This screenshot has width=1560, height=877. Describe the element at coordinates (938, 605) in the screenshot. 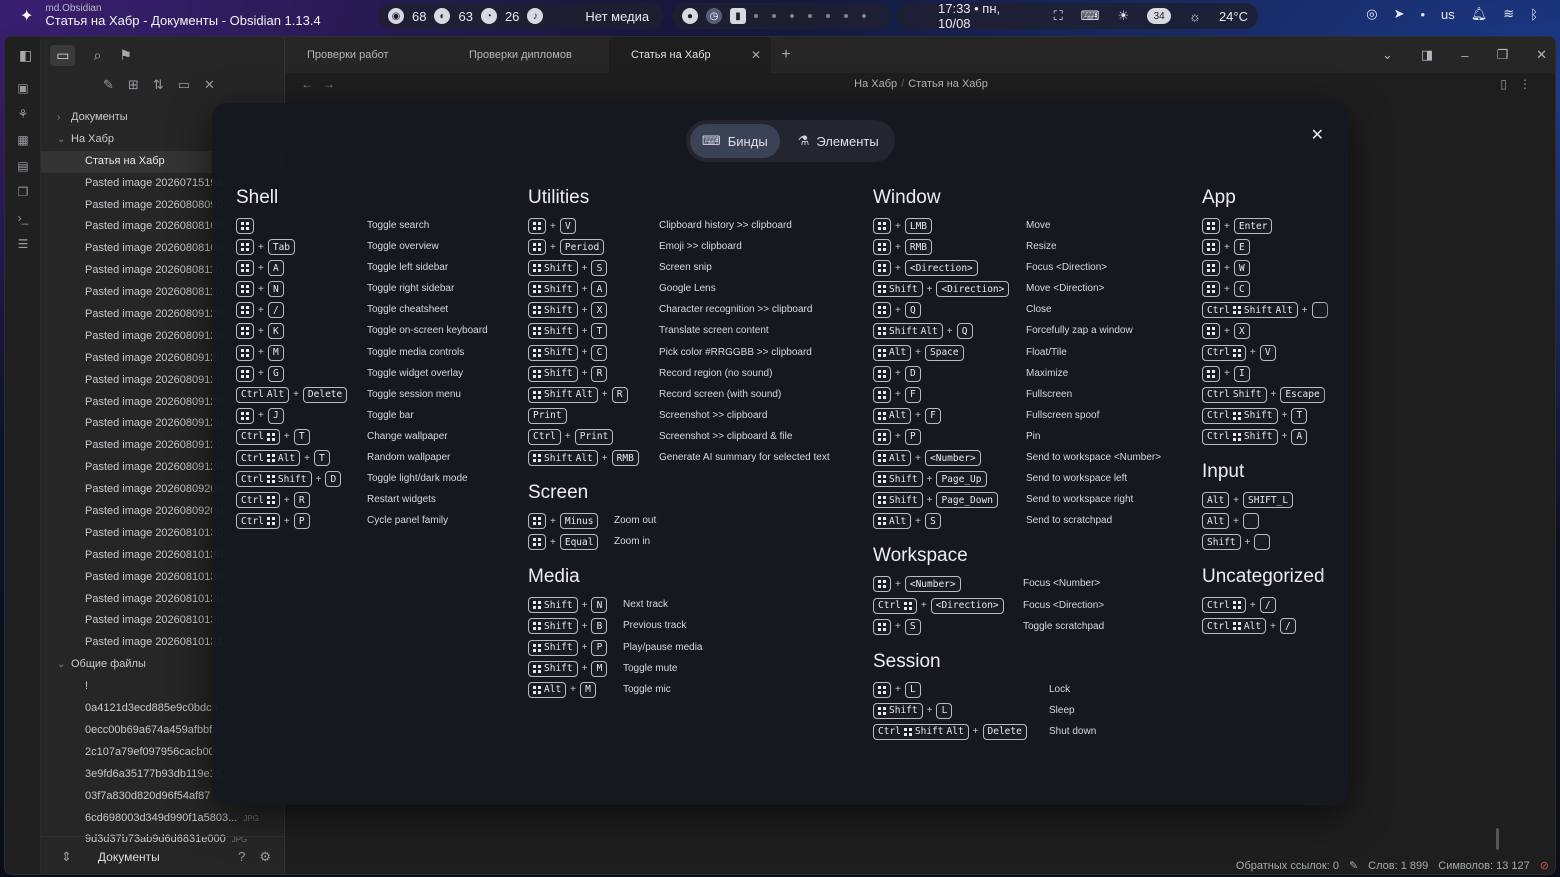

I see `key-combo: Ctrl + <Direction>` at that location.